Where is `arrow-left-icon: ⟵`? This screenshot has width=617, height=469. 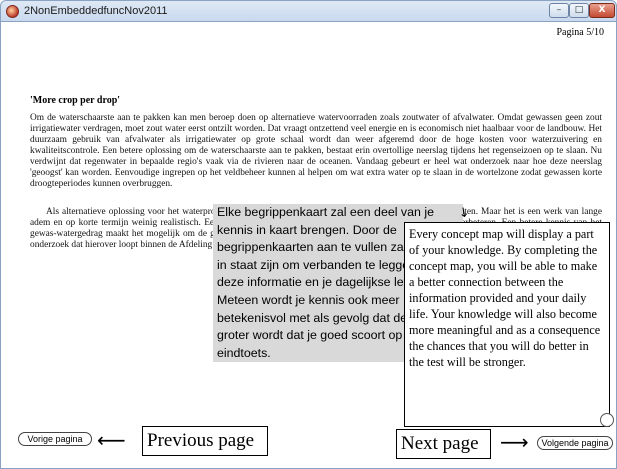 arrow-left-icon: ⟵ is located at coordinates (111, 440).